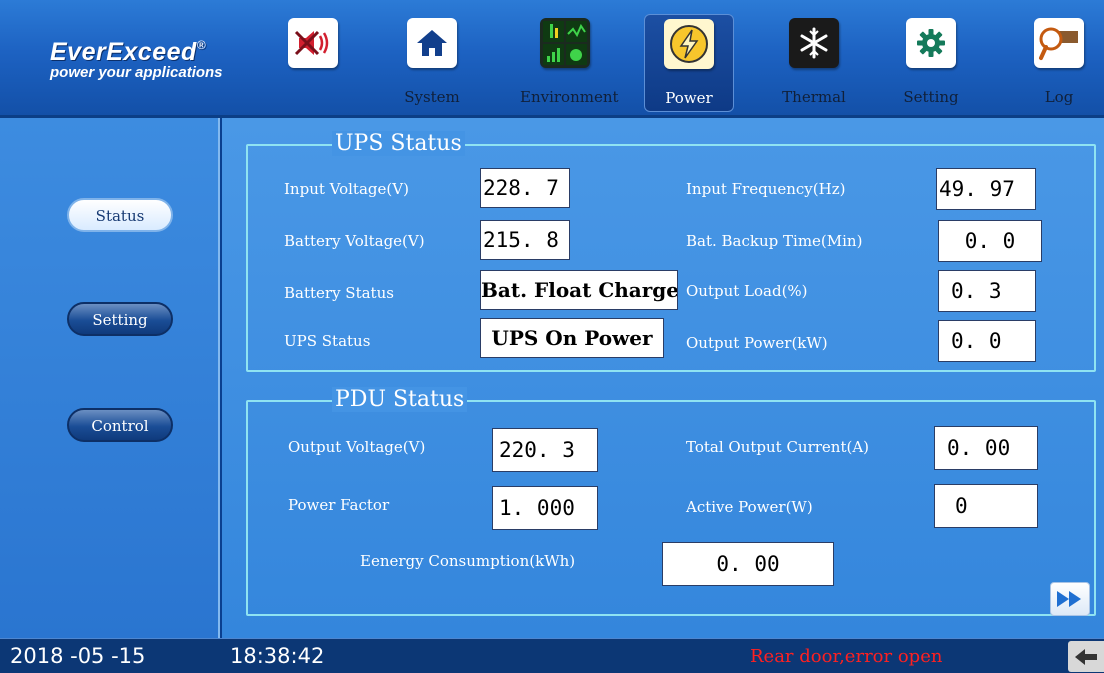  I want to click on output-load-label: Output Load(%), so click(747, 291).